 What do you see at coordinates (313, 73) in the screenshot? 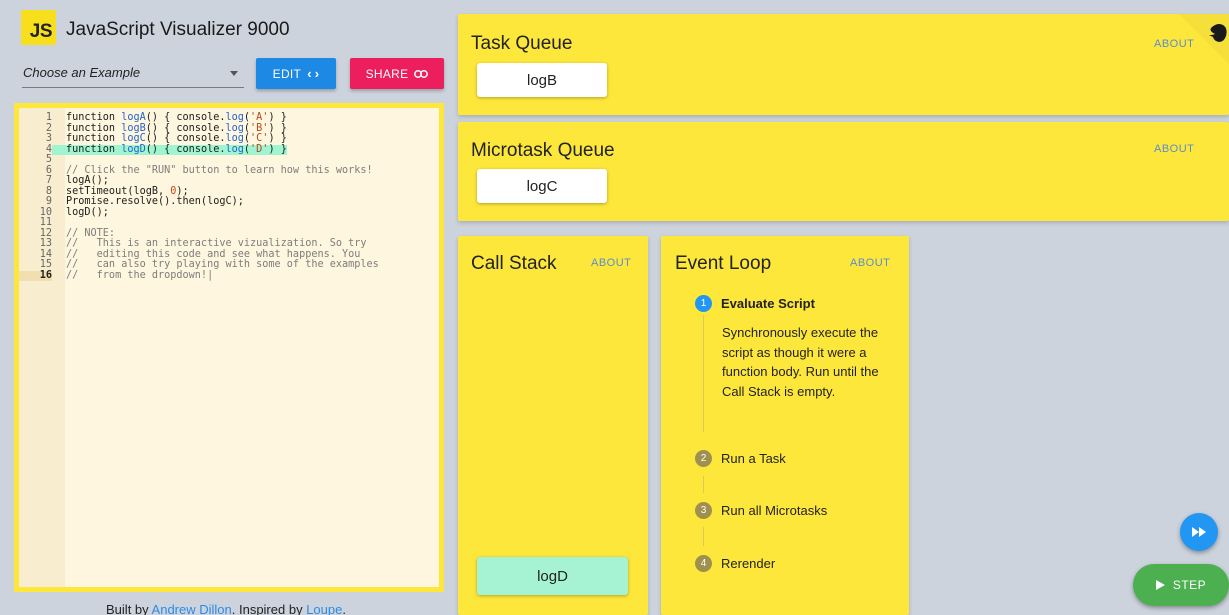
I see `code-icon: ‹ ›` at bounding box center [313, 73].